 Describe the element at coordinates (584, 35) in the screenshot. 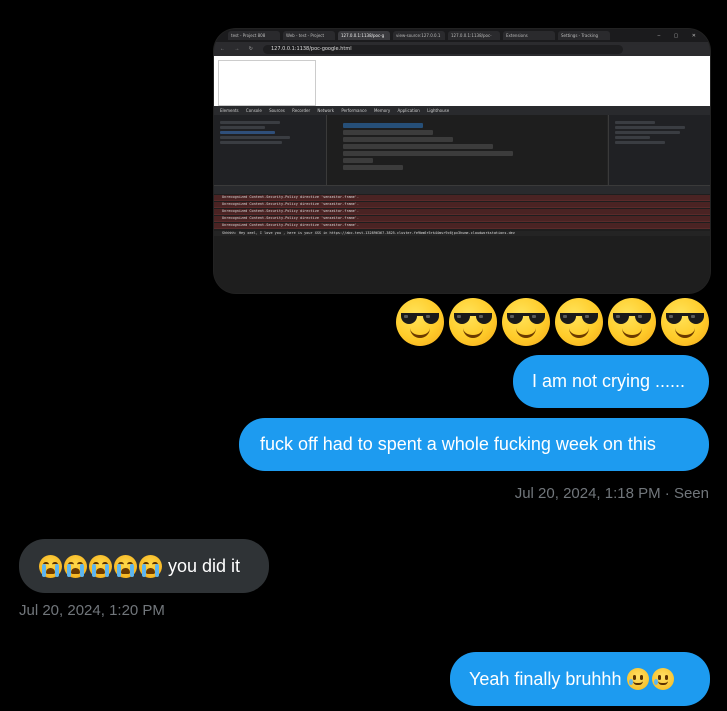

I see `browser-tab: Settings - Tracking` at that location.